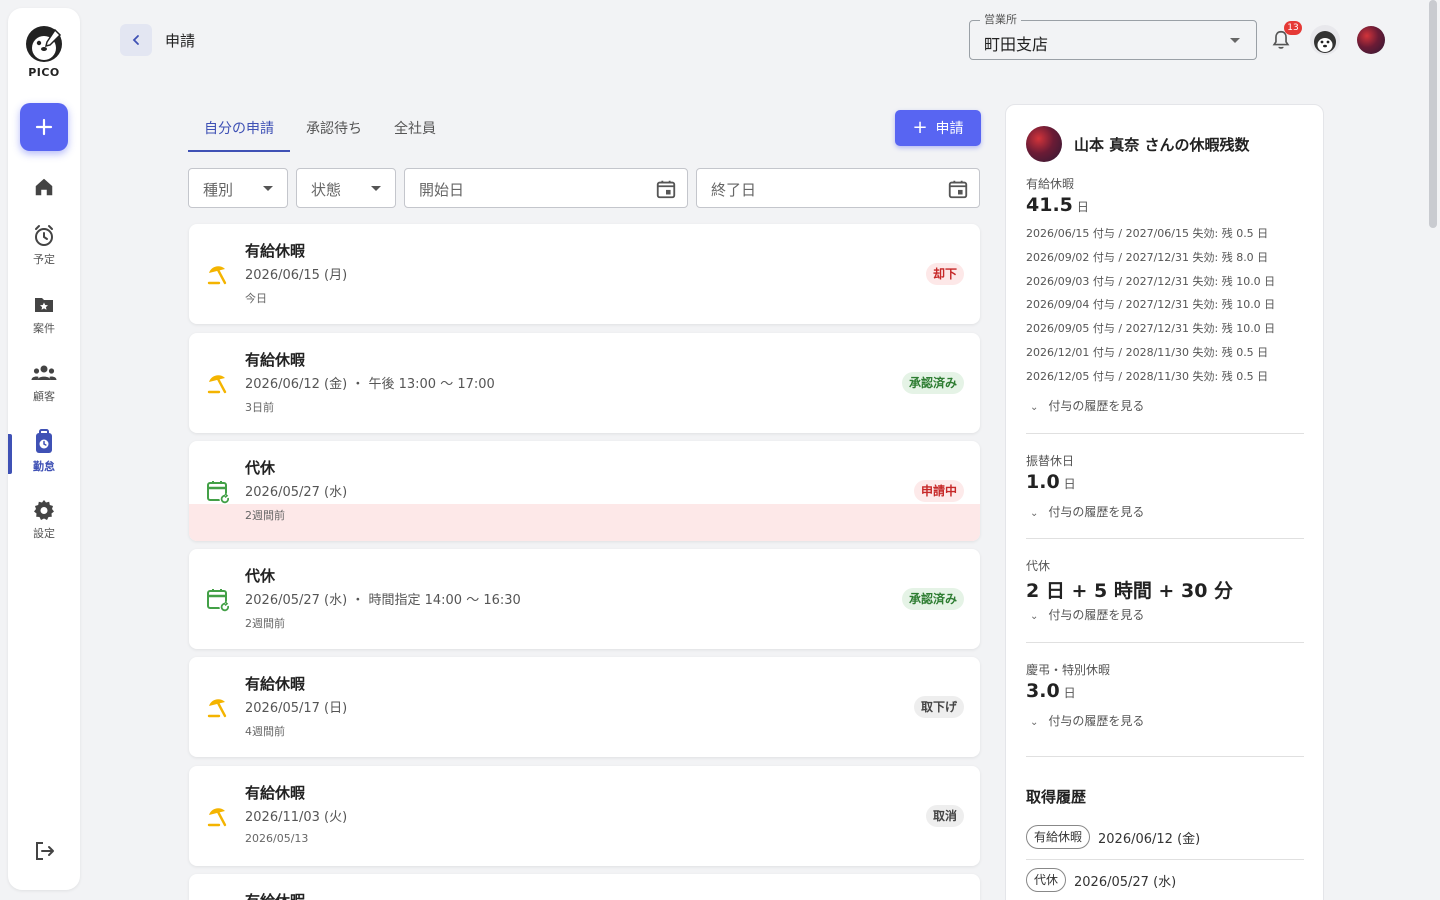  What do you see at coordinates (217, 817) in the screenshot?
I see `beach-umbrella-icon` at bounding box center [217, 817].